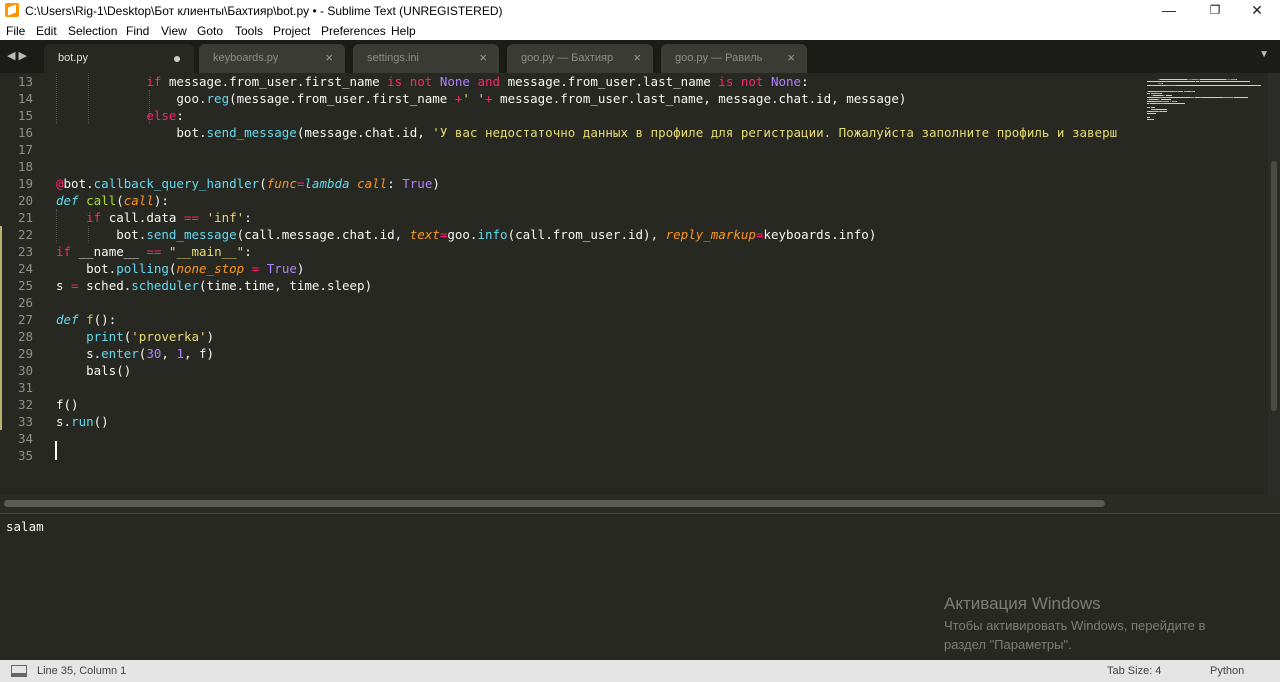  I want to click on tab-label: settings.ini, so click(393, 58).